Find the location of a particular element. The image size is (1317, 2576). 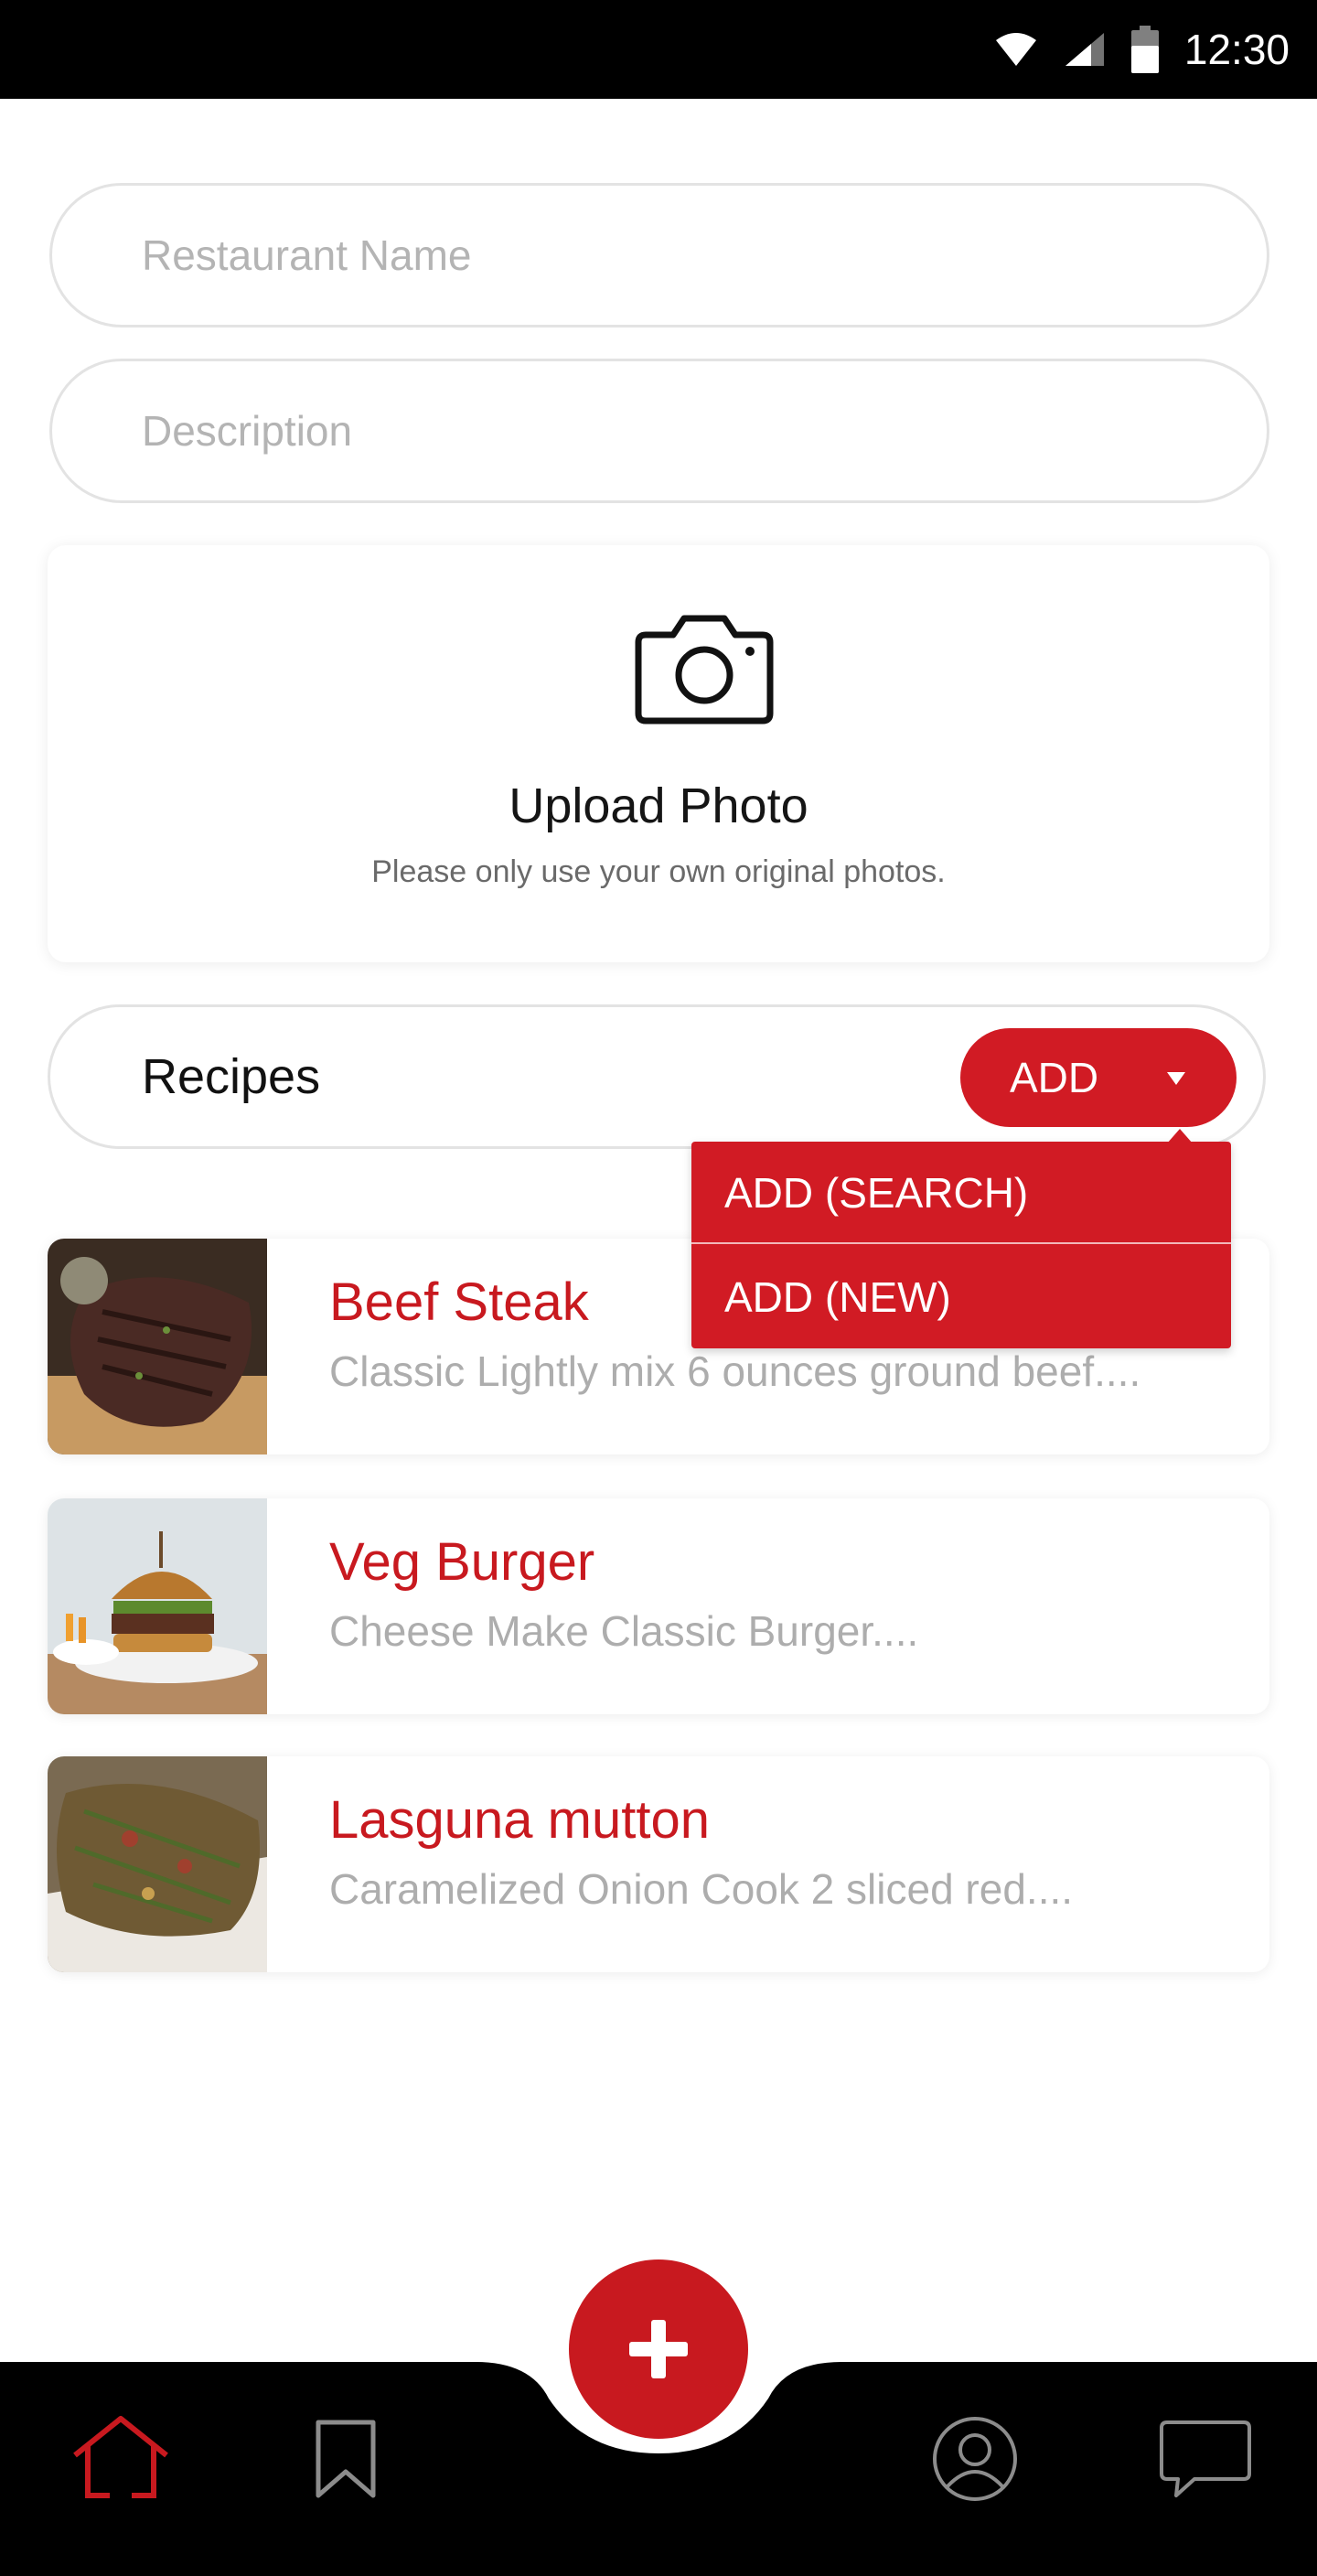

nav-profile is located at coordinates (975, 2461).